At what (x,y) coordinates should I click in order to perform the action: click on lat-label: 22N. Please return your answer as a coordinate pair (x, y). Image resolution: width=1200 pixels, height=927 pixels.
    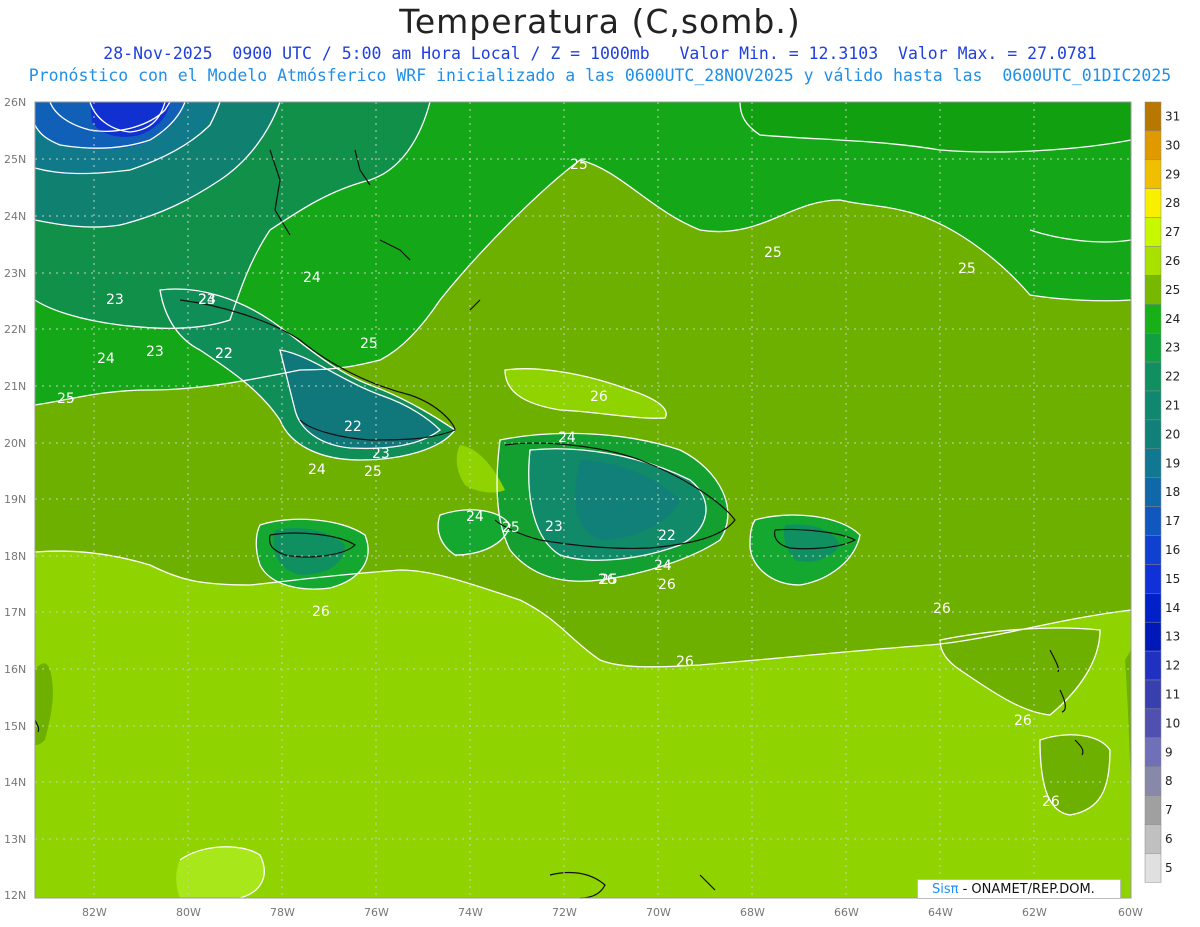
    Looking at the image, I should click on (15, 329).